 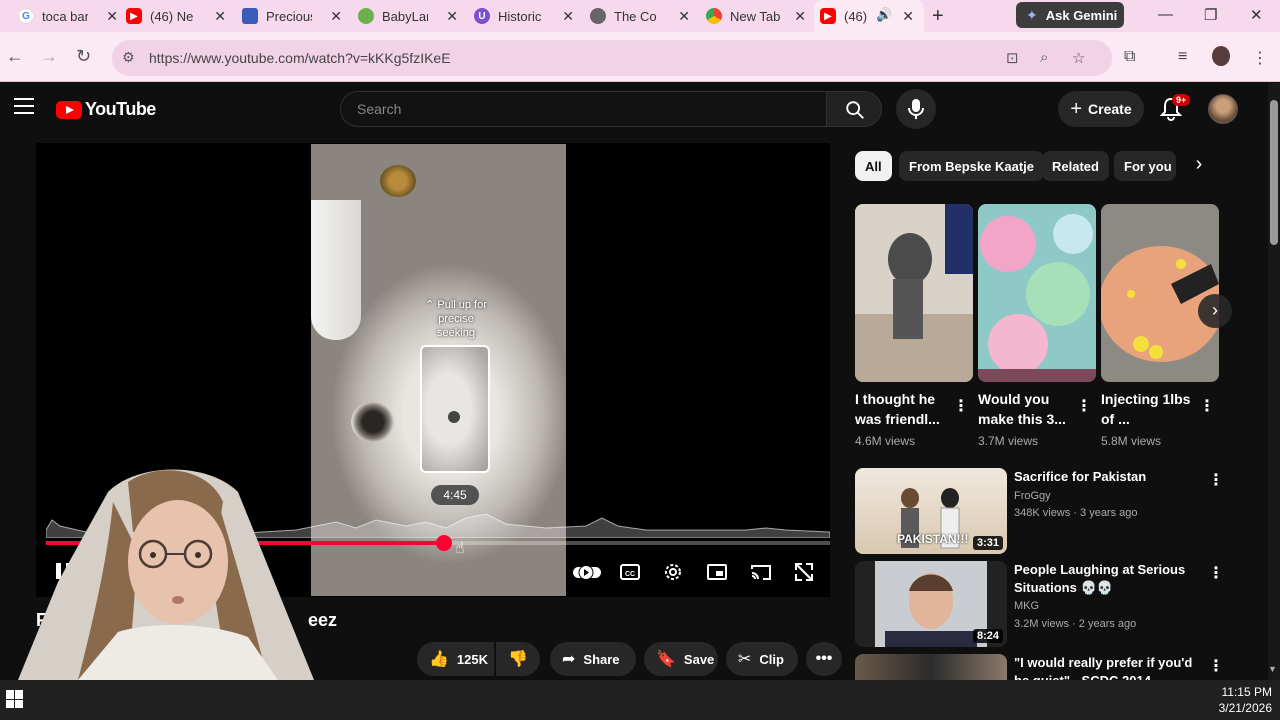 I want to click on restore-icon: ❐, so click(x=1210, y=15).